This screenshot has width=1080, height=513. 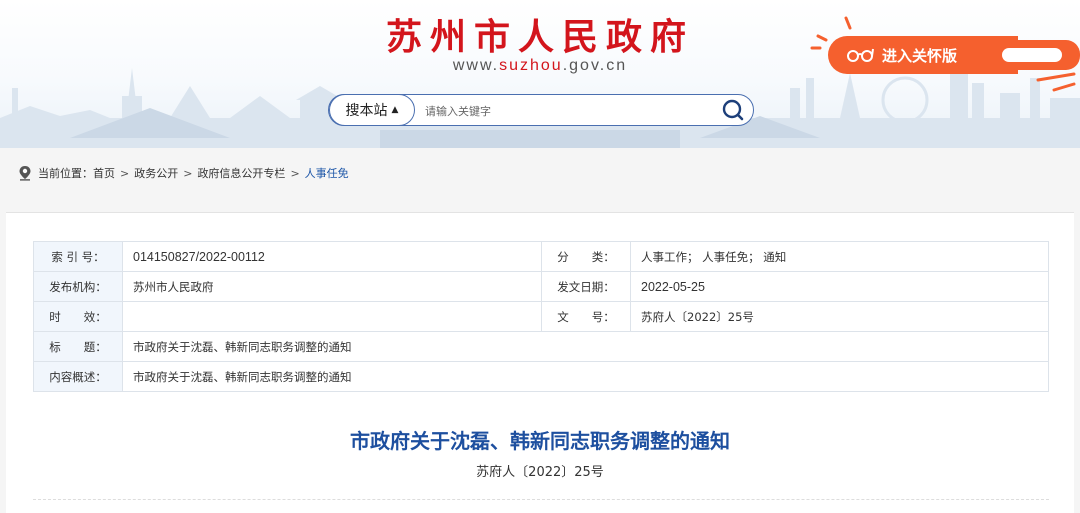 What do you see at coordinates (860, 55) in the screenshot?
I see `glasses-icon` at bounding box center [860, 55].